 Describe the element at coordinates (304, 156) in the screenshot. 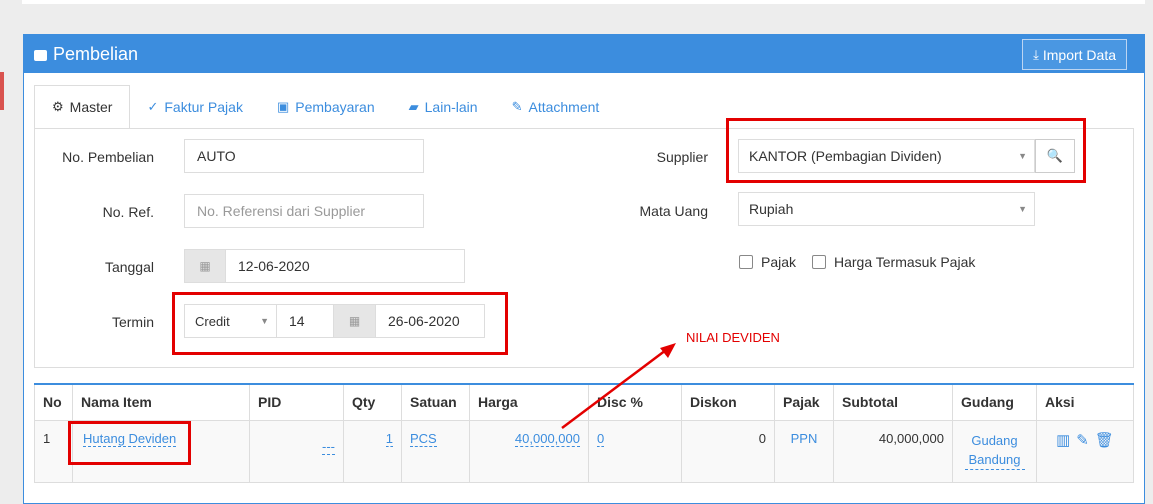

I see `no-pembelian-input: AUTO` at that location.